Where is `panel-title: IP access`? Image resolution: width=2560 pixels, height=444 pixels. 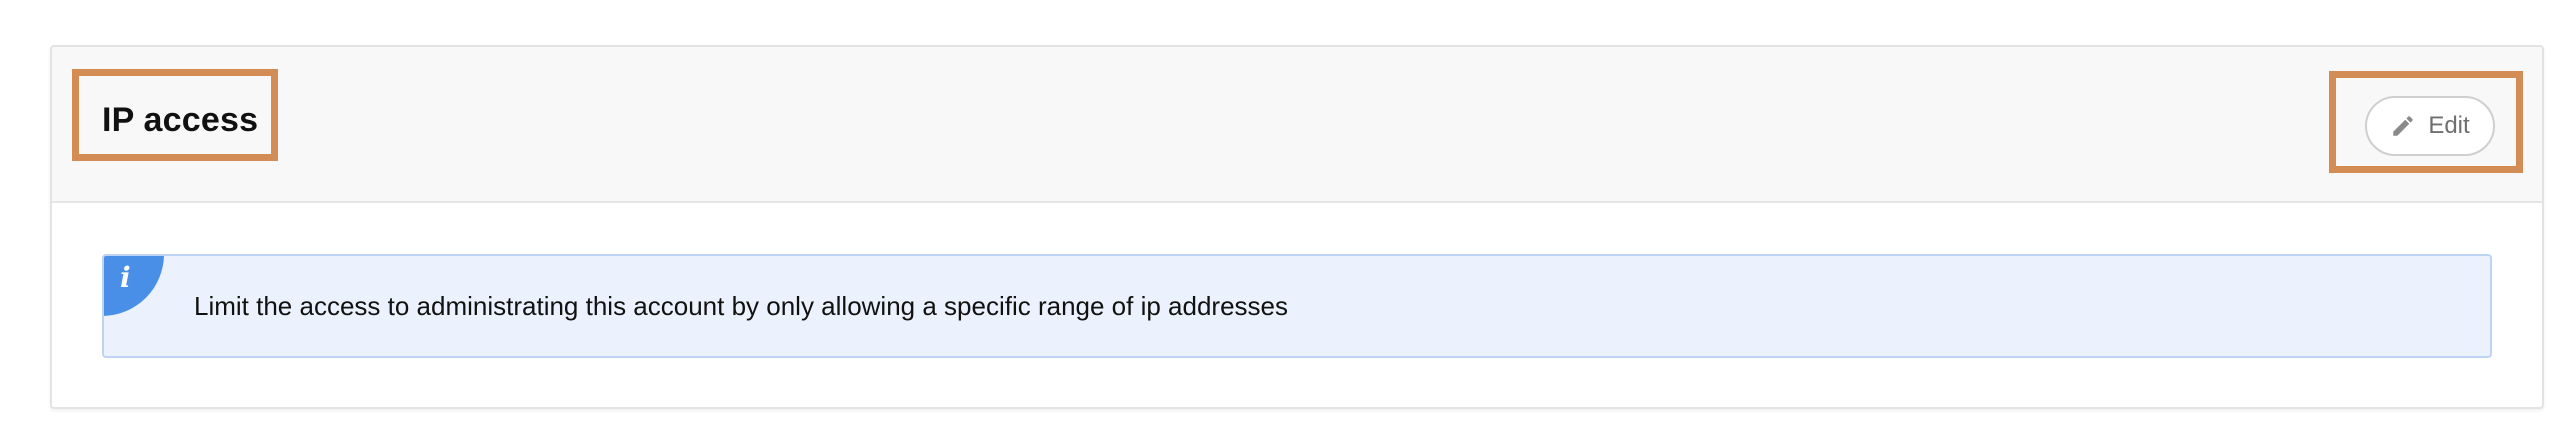
panel-title: IP access is located at coordinates (180, 120).